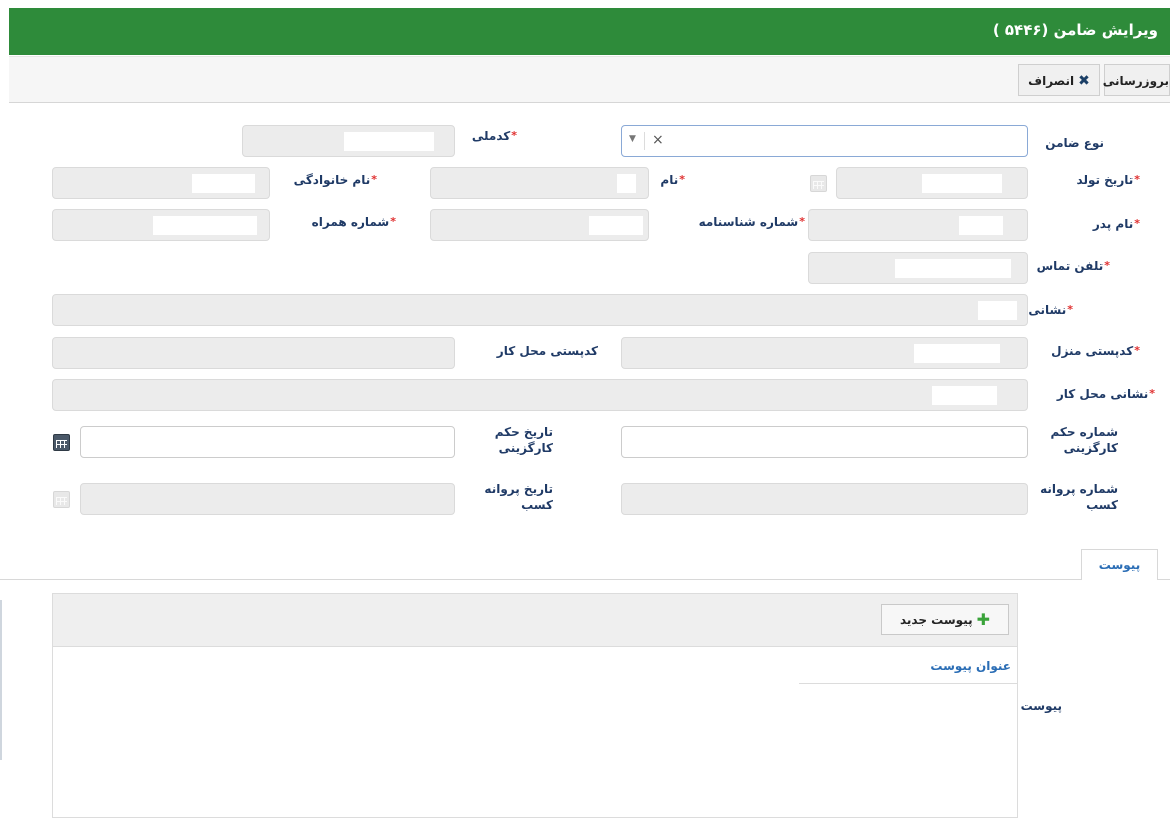 The image size is (1170, 839). I want to click on tab-attachments: پیوست, so click(1119, 564).